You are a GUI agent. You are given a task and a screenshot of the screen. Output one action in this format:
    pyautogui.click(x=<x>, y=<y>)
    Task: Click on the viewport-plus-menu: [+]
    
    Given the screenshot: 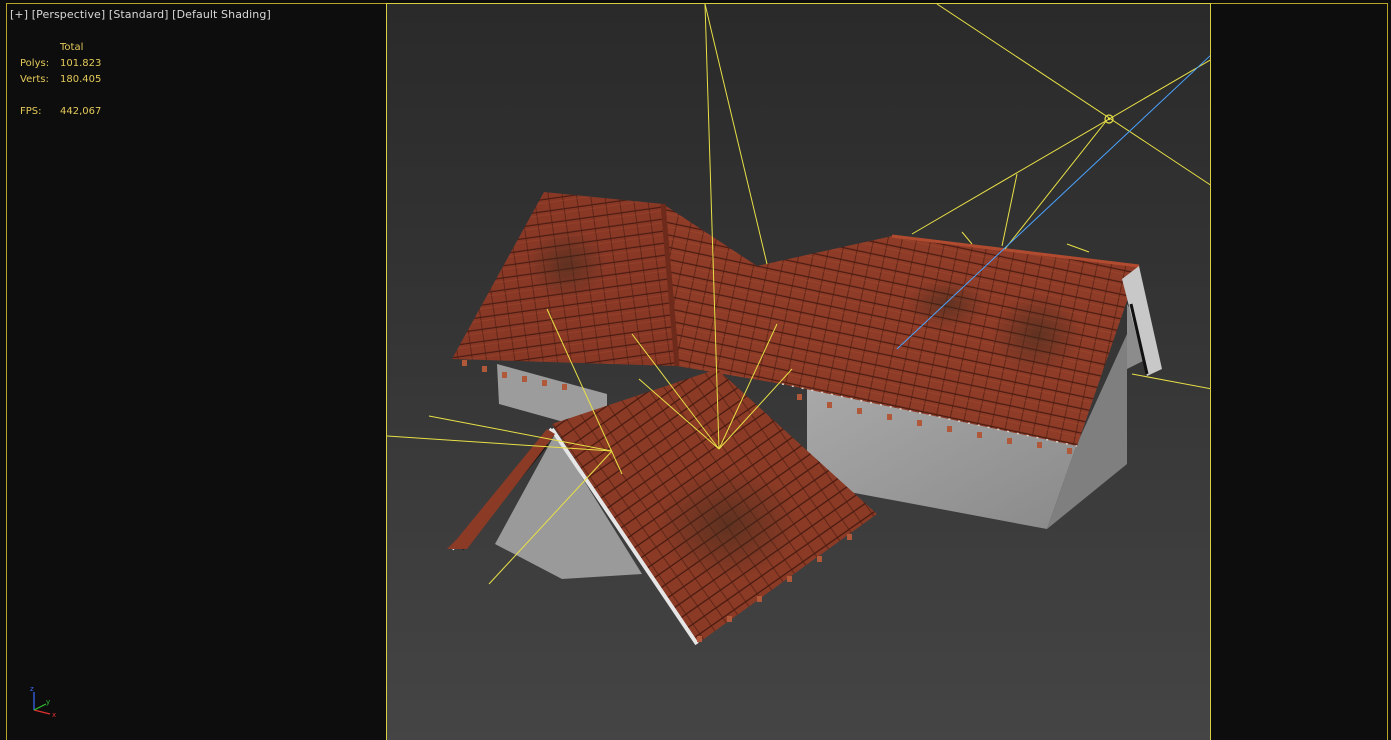 What is the action you would take?
    pyautogui.click(x=19, y=14)
    